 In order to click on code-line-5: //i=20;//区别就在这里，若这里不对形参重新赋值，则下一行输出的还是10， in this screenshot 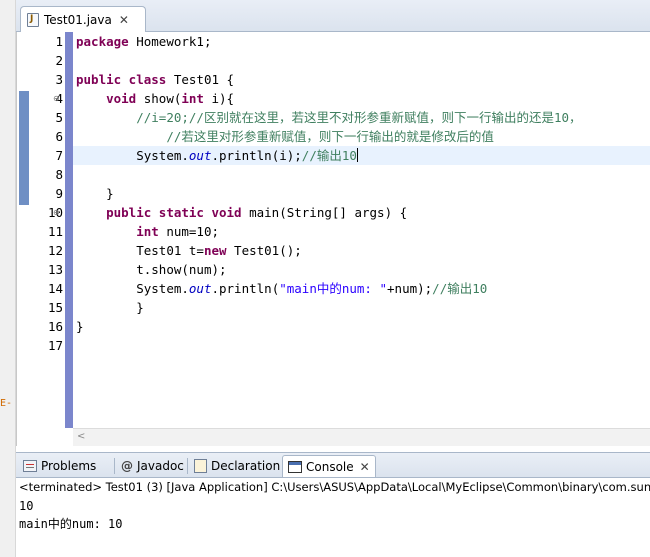, I will do `click(363, 117)`.